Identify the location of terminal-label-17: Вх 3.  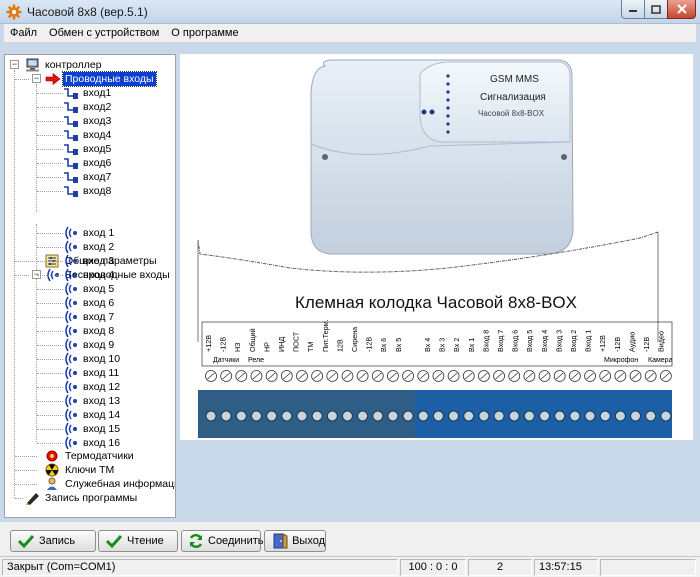
(442, 345).